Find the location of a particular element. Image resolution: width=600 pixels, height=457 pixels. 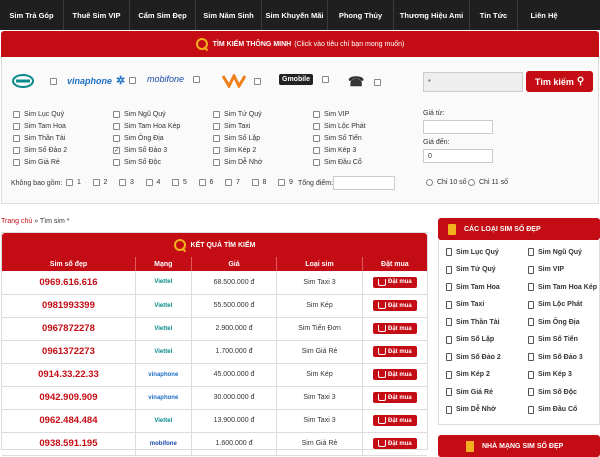

nav-cam-sim-dep: Cẩm Sim Đẹp is located at coordinates (163, 15).